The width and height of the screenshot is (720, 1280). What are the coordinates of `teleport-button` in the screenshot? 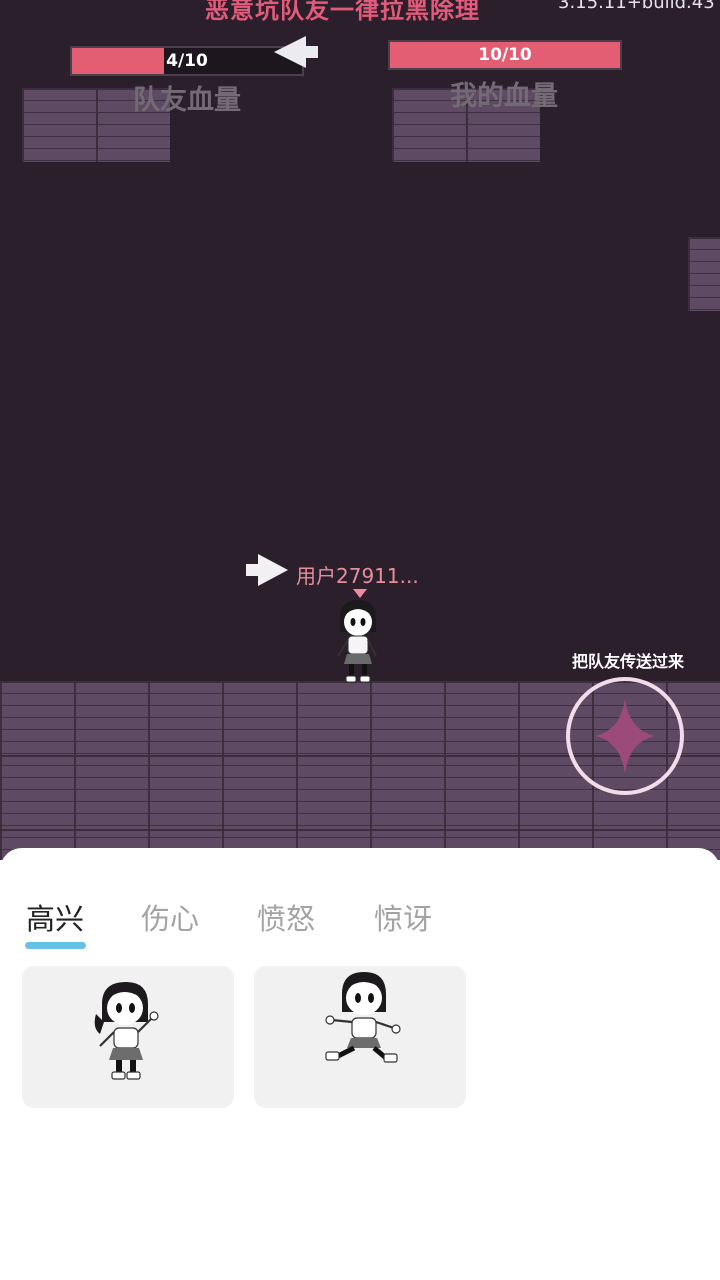 It's located at (625, 736).